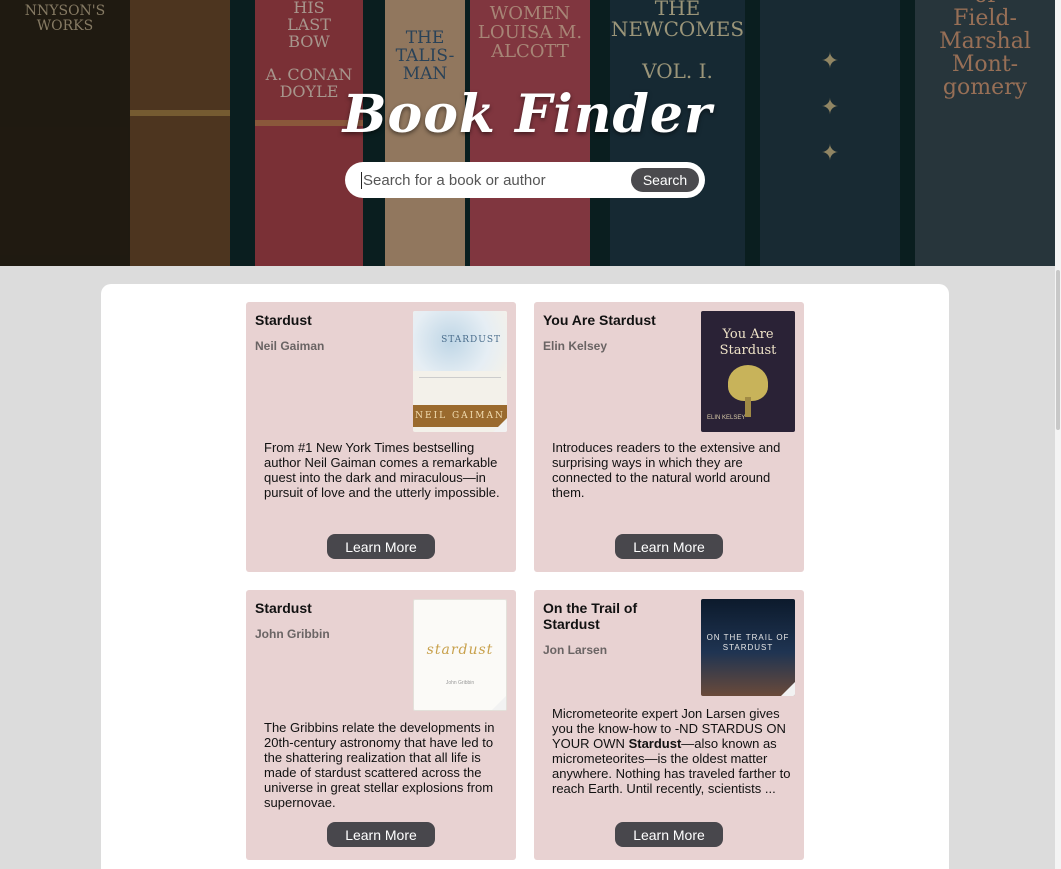 This screenshot has height=869, width=1061. I want to click on book-cover: You Are Stardust ELIN KELSEY, so click(748, 371).